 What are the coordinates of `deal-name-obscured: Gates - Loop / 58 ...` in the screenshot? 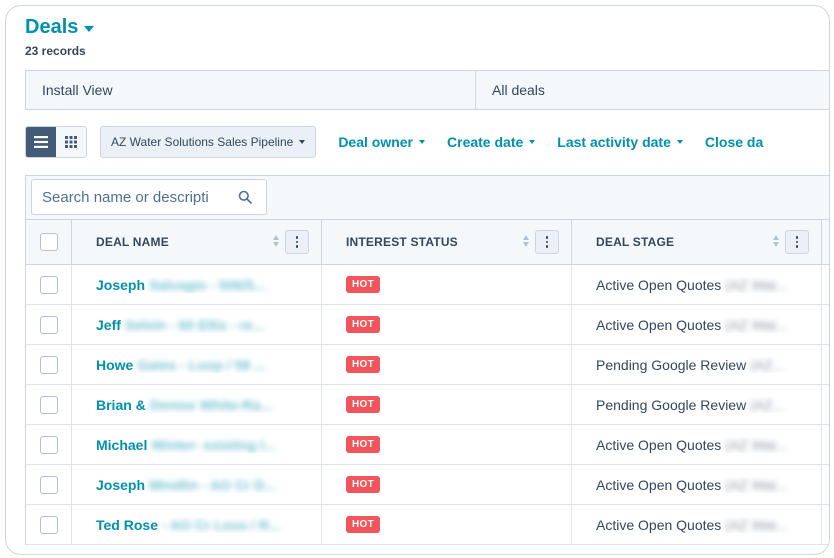 It's located at (201, 364).